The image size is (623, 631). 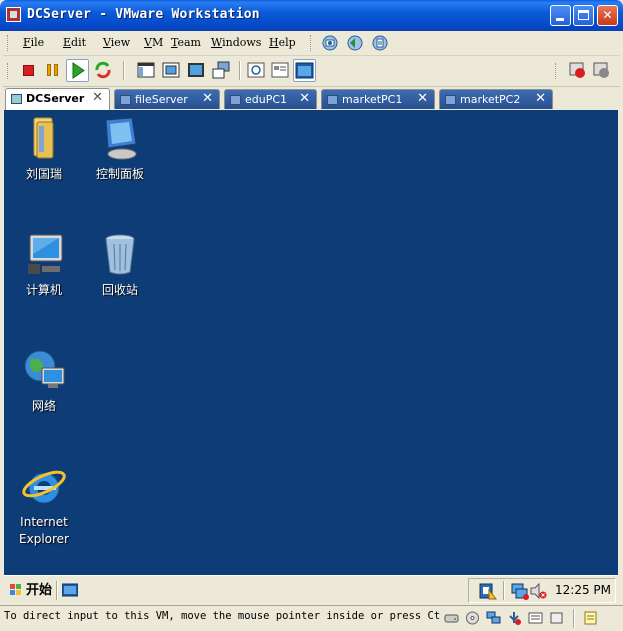 I want to click on power-off-icon, so click(x=28, y=70).